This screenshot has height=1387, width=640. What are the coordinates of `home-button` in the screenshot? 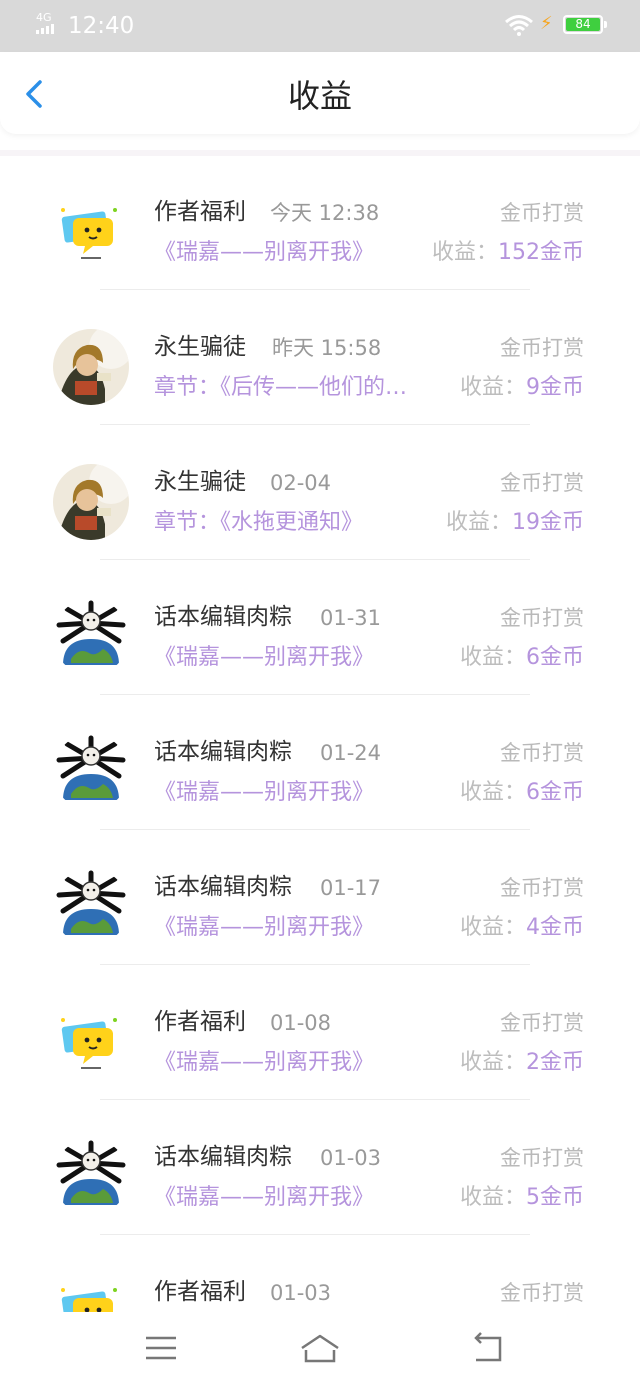 It's located at (320, 1348).